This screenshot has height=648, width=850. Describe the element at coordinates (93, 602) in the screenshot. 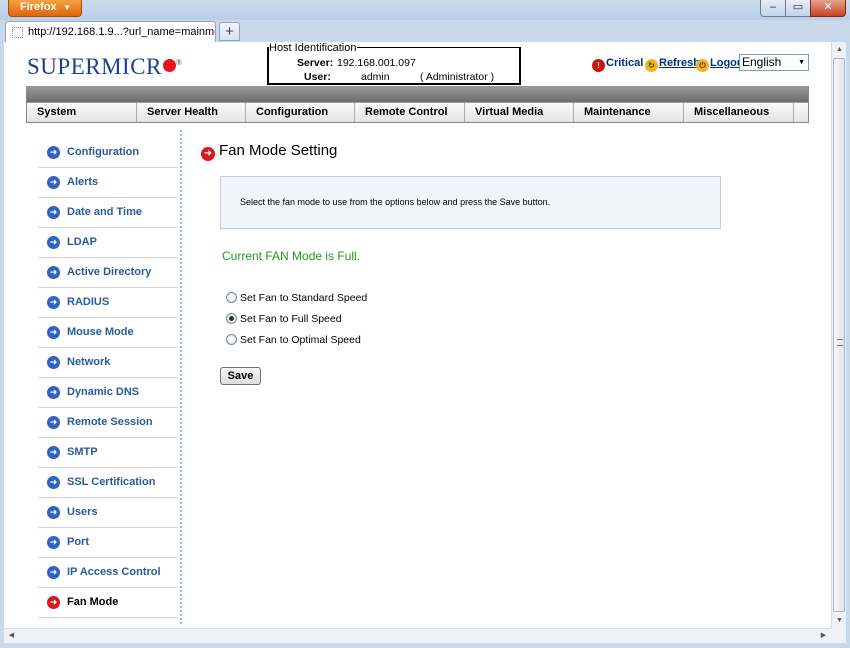

I see `sidebar-item-label: Fan Mode` at that location.